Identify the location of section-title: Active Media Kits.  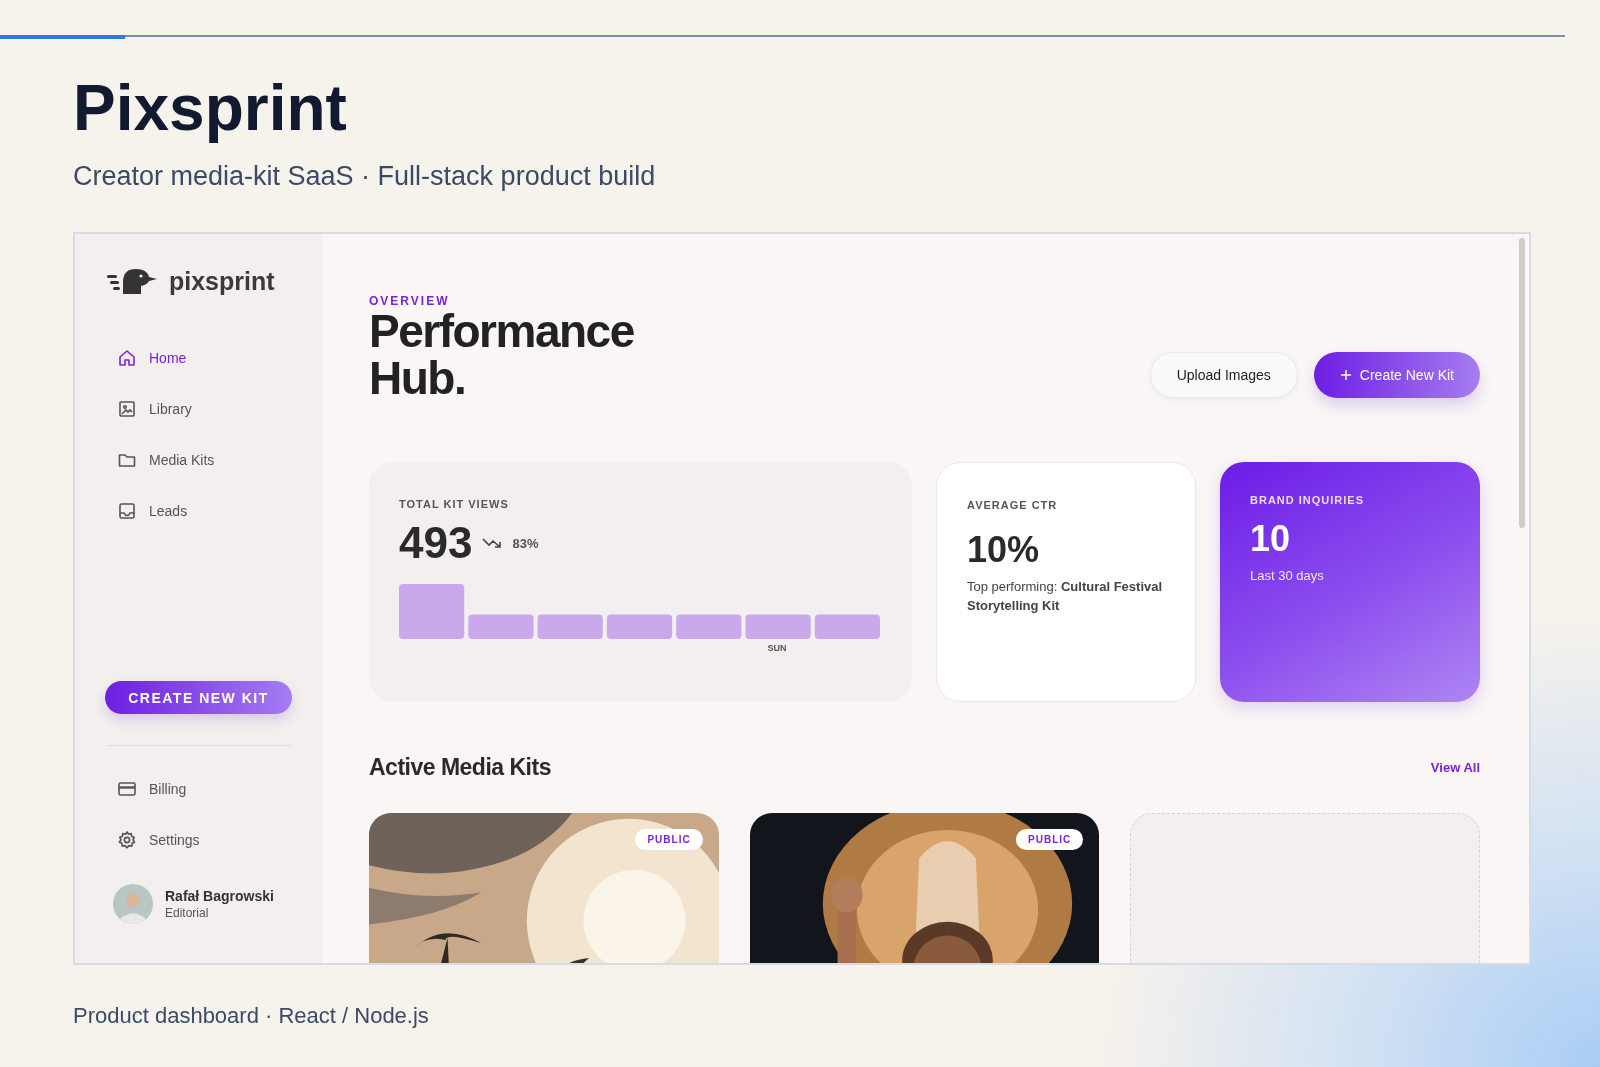
(460, 767).